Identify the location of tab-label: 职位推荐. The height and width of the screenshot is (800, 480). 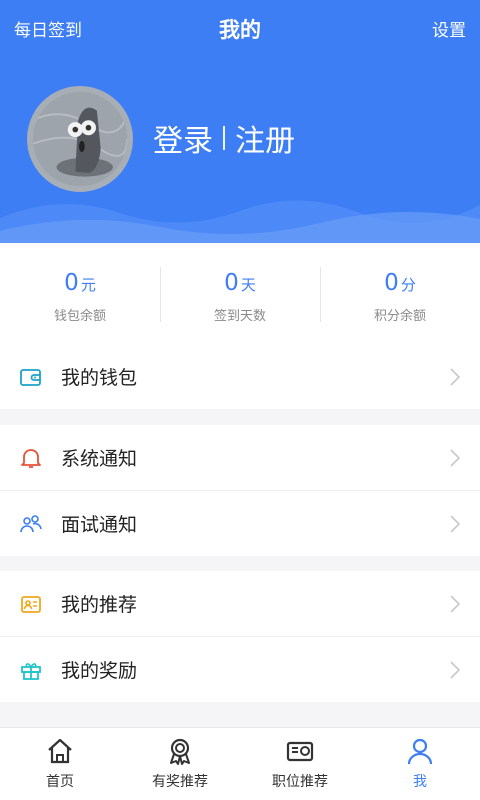
(300, 782).